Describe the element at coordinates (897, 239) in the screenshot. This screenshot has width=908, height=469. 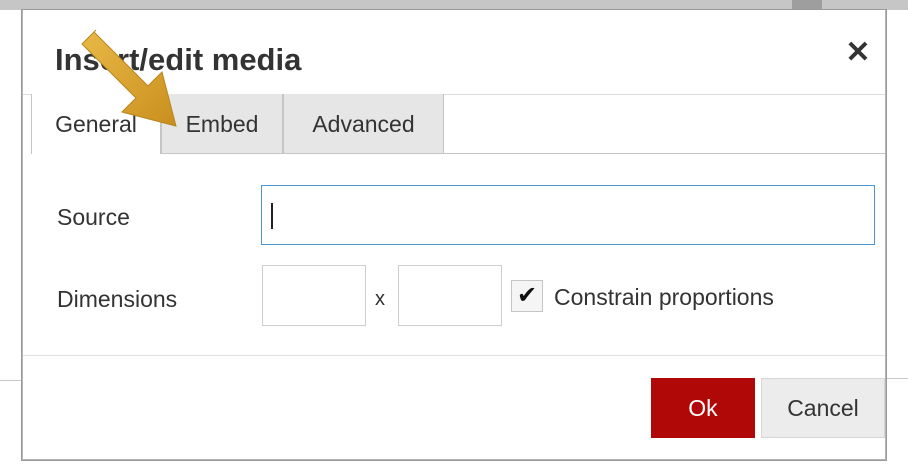
I see `background-page-right` at that location.